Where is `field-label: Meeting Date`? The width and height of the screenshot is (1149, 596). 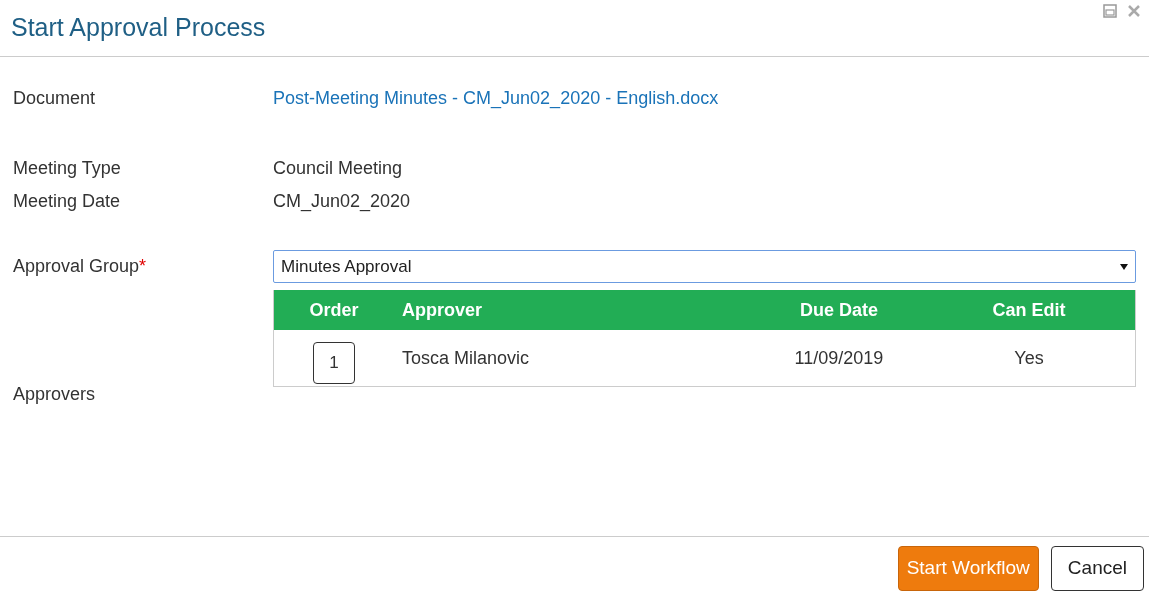 field-label: Meeting Date is located at coordinates (67, 201).